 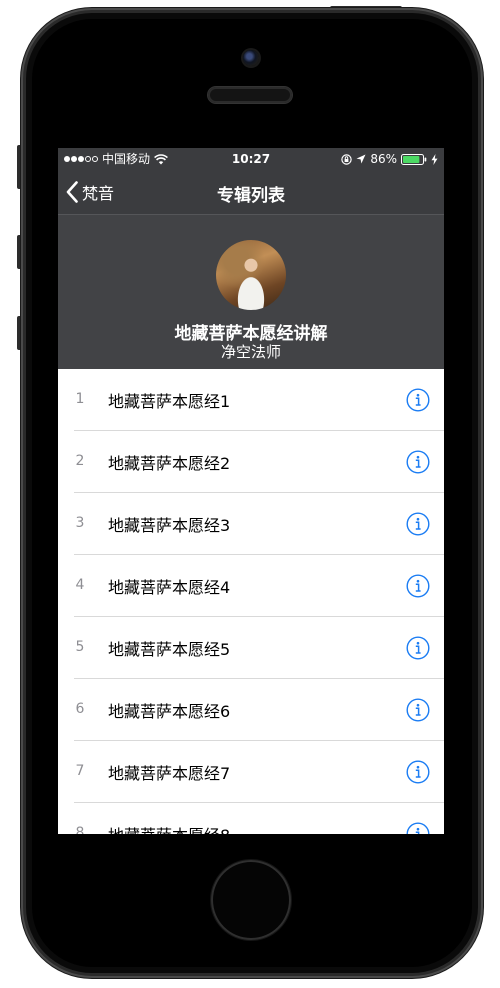 I want to click on album-header: 地藏菩萨本愿经讲解 净空法师, so click(x=251, y=292).